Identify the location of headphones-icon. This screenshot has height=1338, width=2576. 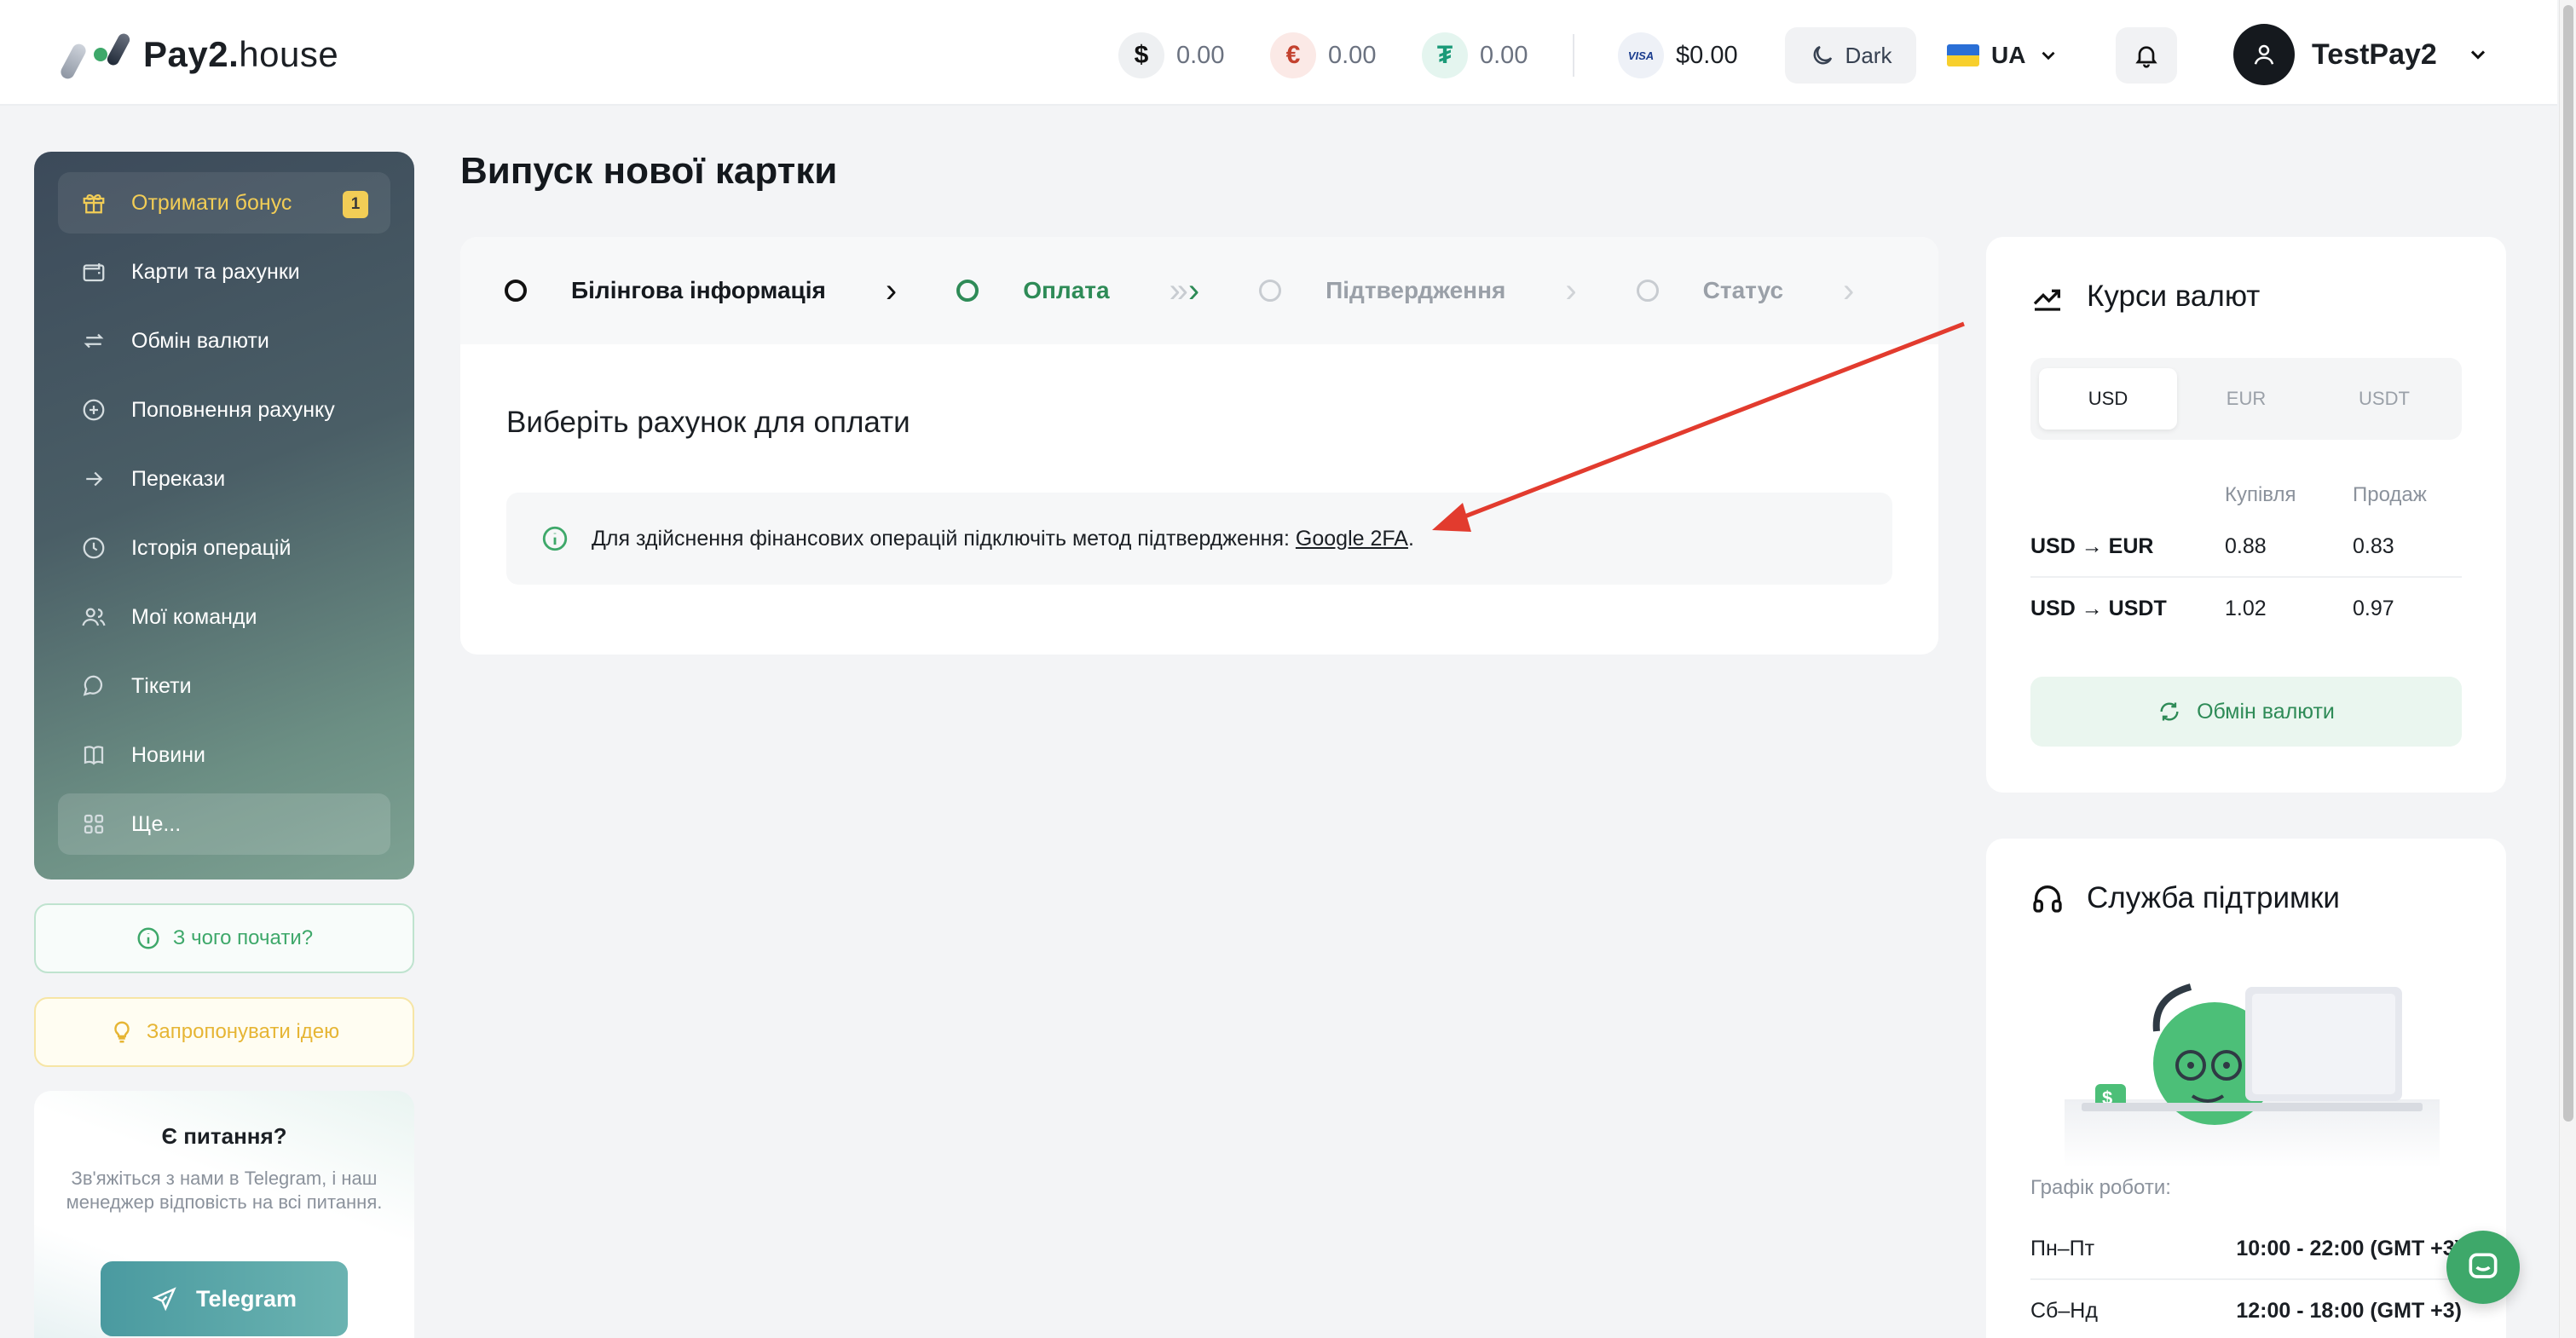
(2047, 899).